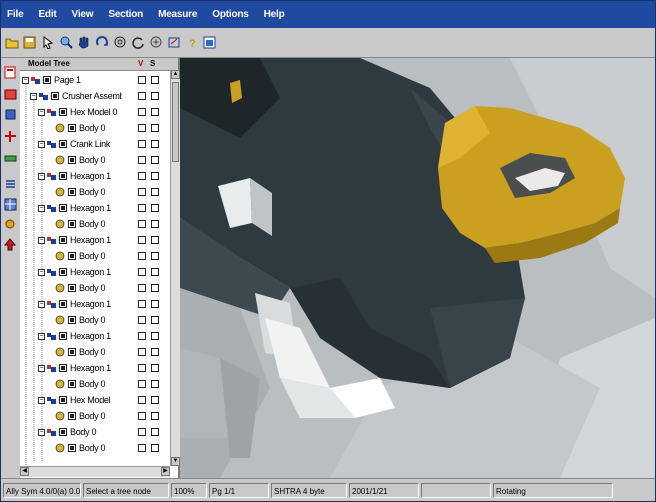 This screenshot has width=656, height=502. What do you see at coordinates (138, 43) in the screenshot?
I see `orbit-icon` at bounding box center [138, 43].